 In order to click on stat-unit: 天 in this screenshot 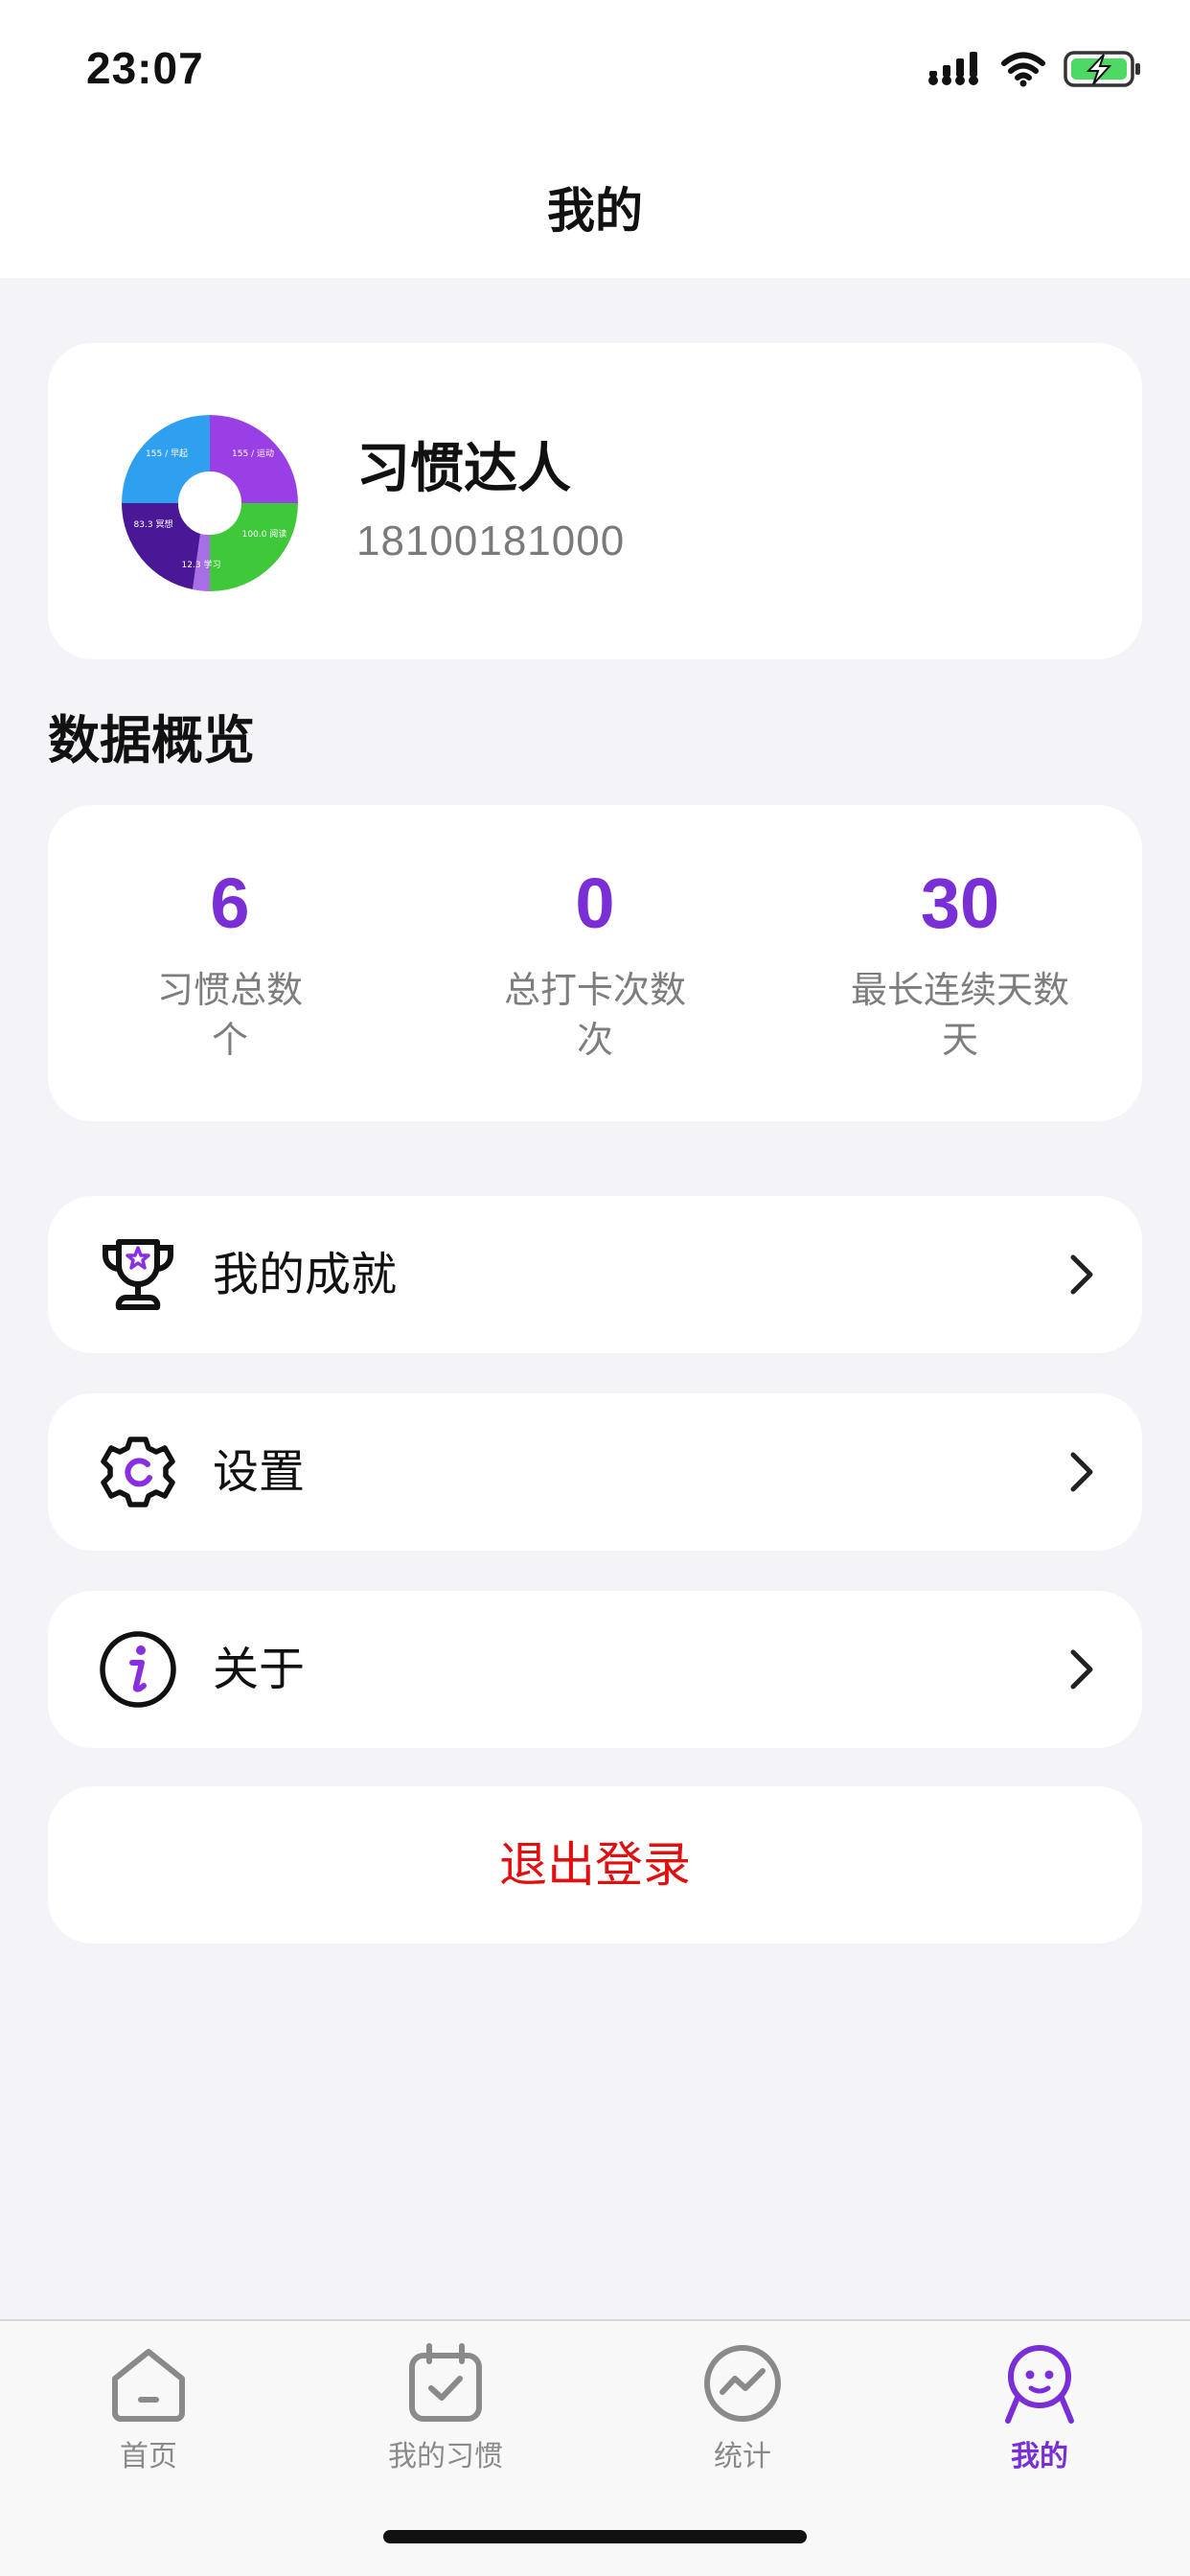, I will do `click(960, 1040)`.